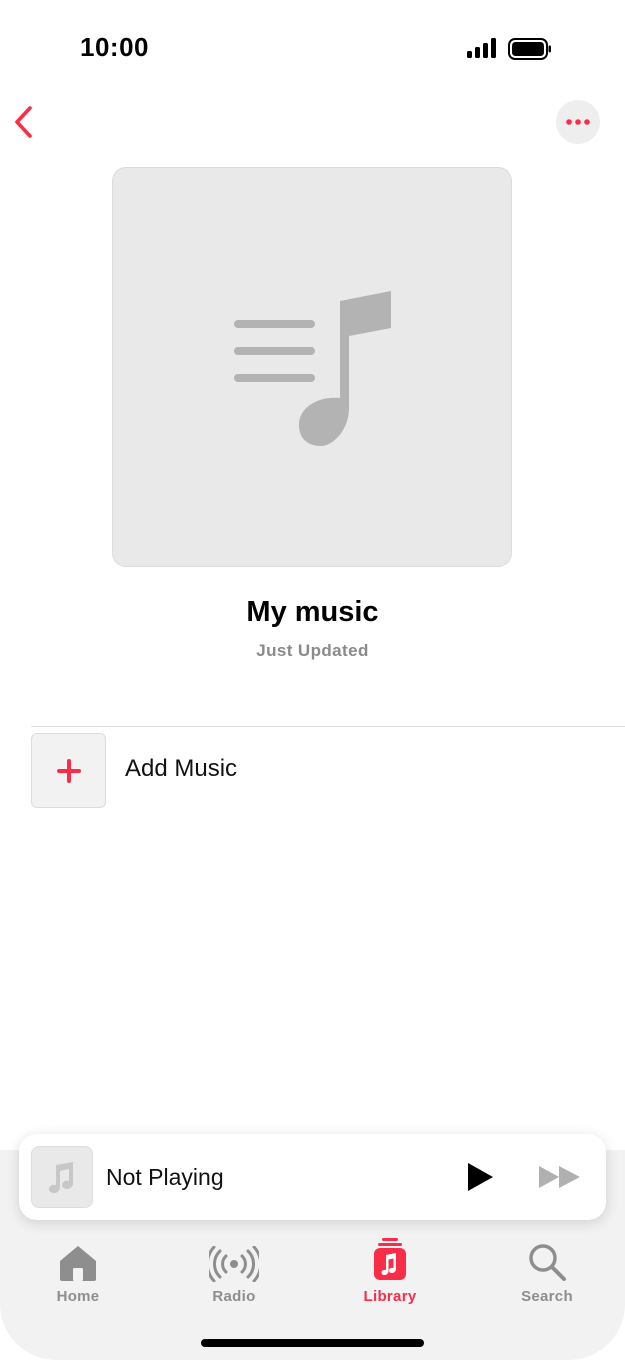 The height and width of the screenshot is (1360, 625). I want to click on tab-label: Library, so click(390, 1296).